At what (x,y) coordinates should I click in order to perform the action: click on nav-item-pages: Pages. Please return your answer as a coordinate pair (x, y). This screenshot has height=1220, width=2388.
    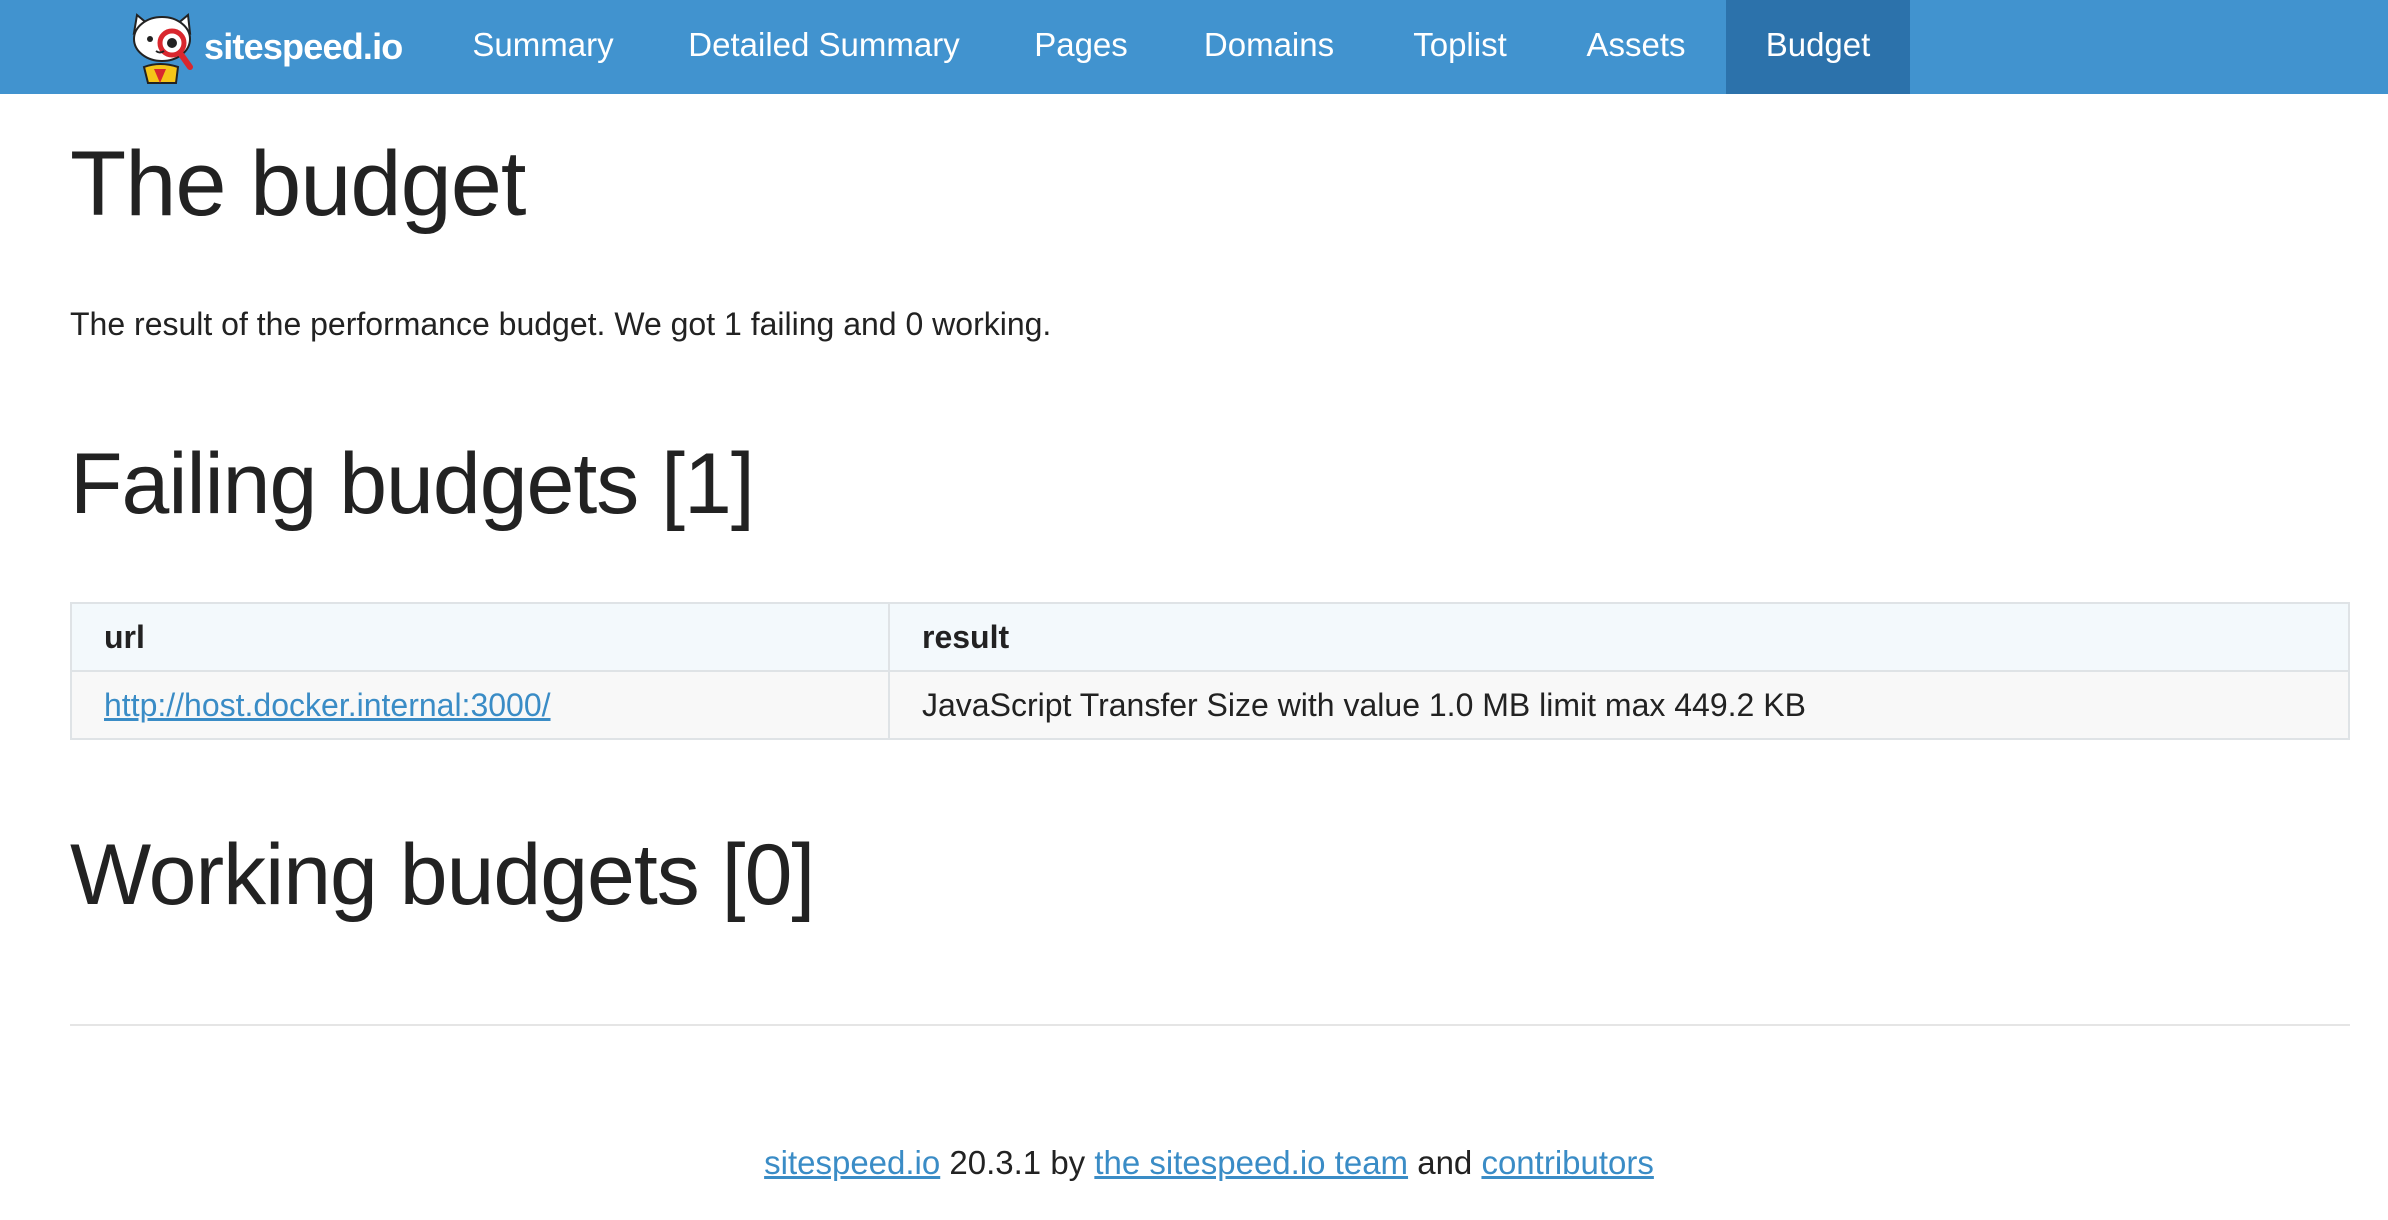
    Looking at the image, I should click on (1081, 47).